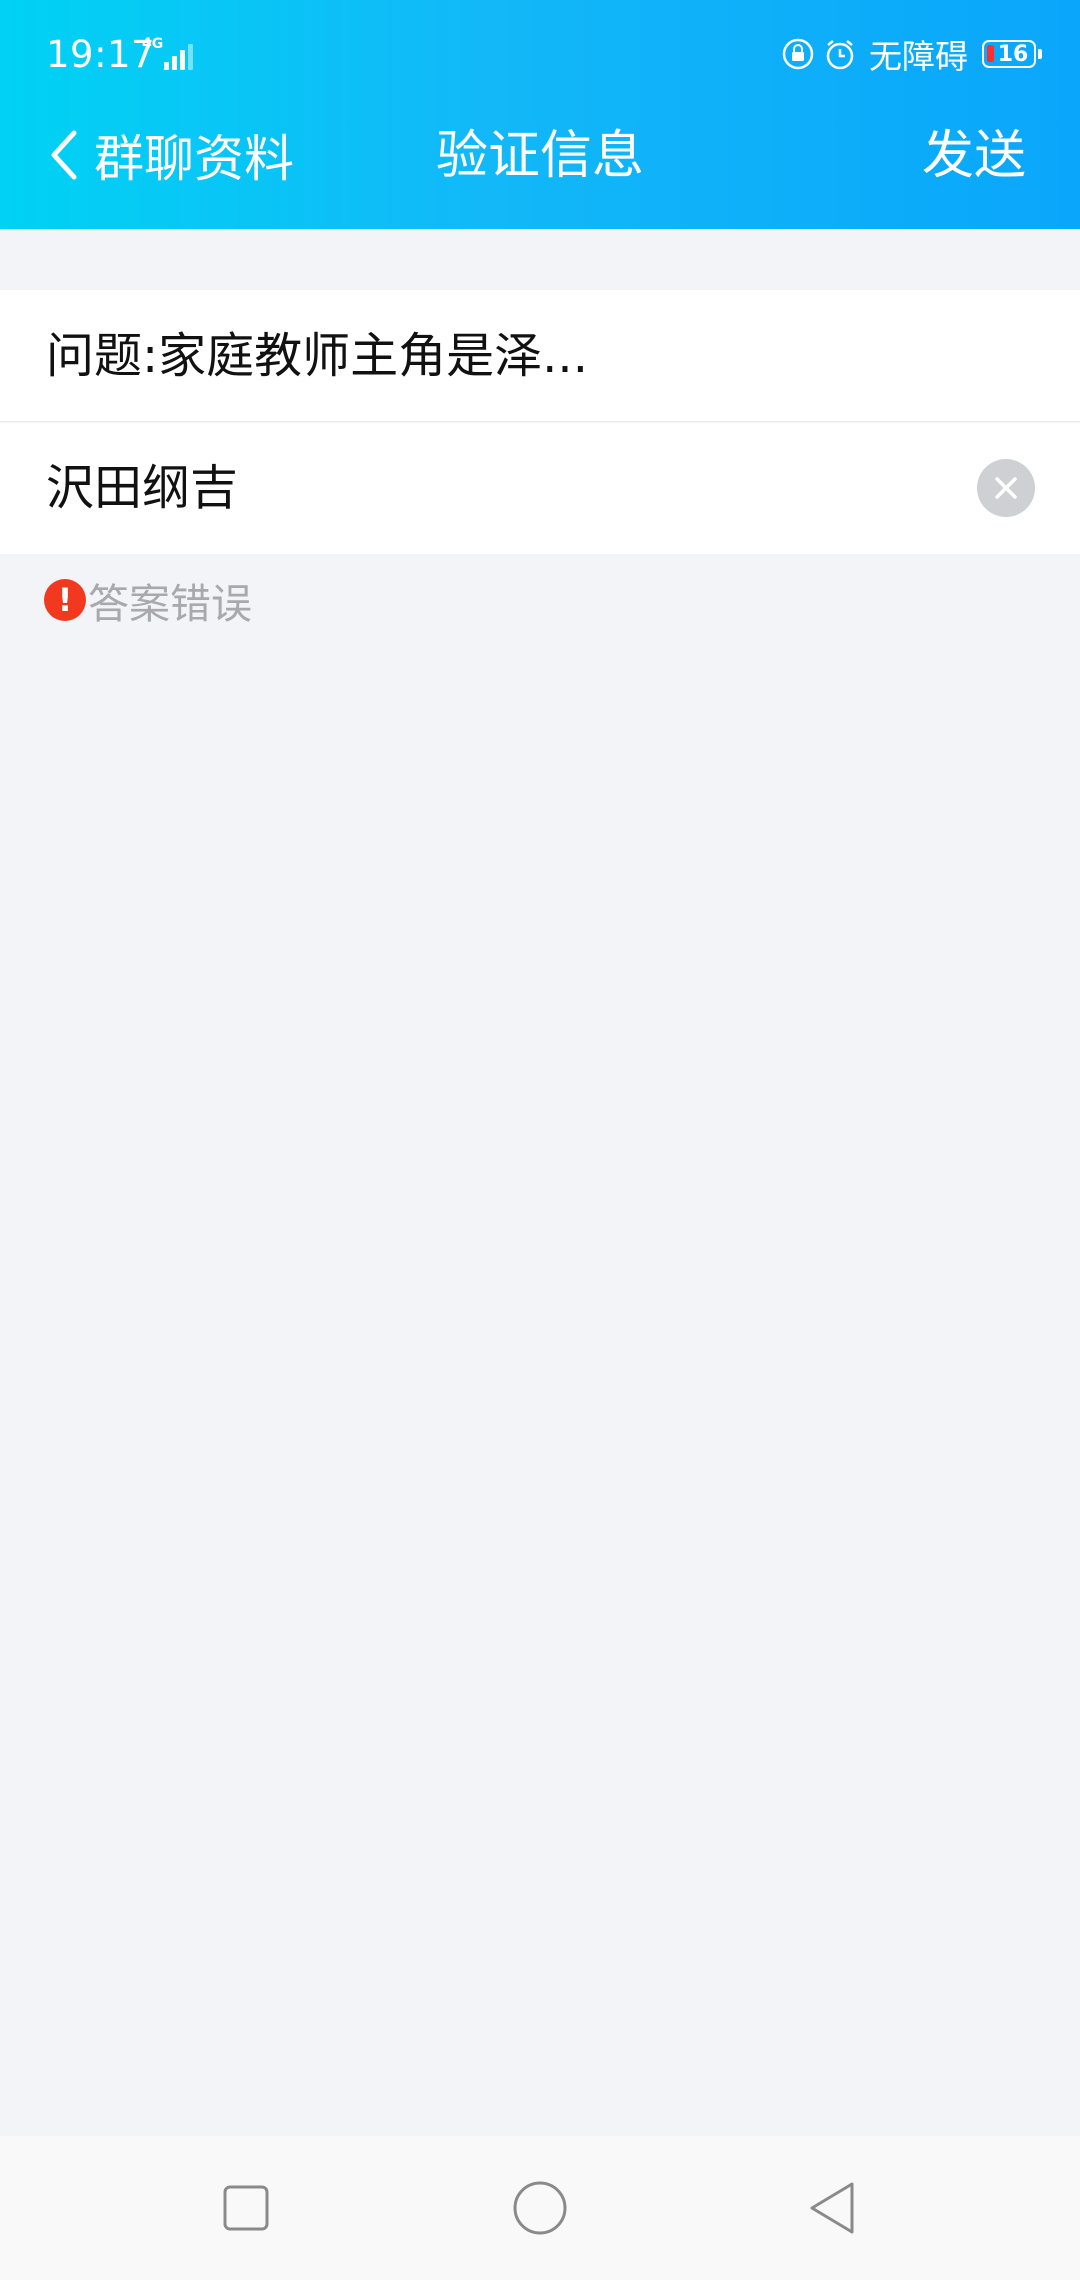 The image size is (1080, 2280). Describe the element at coordinates (918, 56) in the screenshot. I see `accessibility-label: 无障碍` at that location.